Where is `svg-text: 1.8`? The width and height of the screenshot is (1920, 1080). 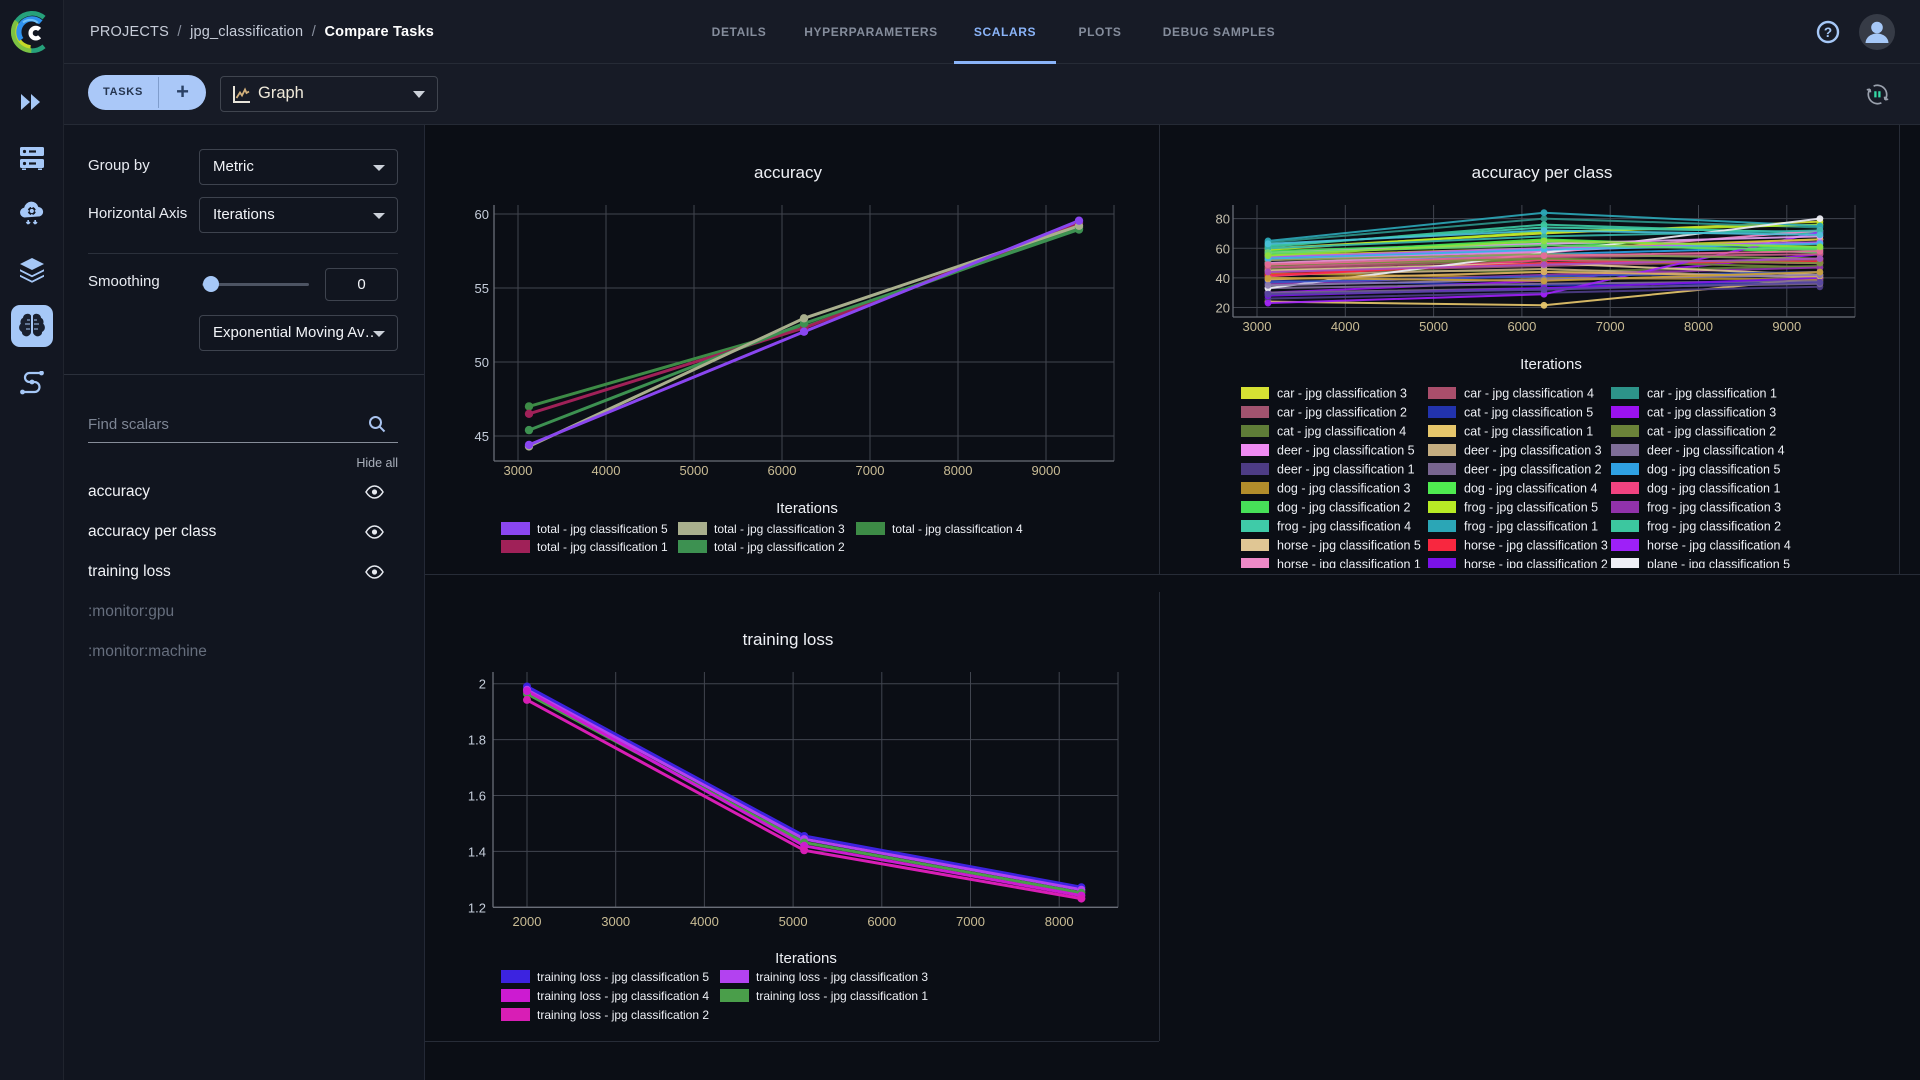 svg-text: 1.8 is located at coordinates (477, 740).